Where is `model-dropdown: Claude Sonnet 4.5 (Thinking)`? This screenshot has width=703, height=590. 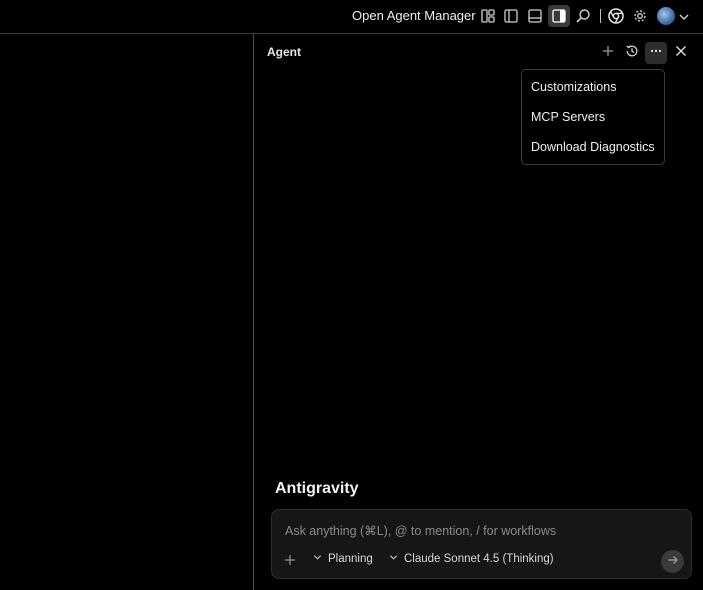 model-dropdown: Claude Sonnet 4.5 (Thinking) is located at coordinates (471, 559).